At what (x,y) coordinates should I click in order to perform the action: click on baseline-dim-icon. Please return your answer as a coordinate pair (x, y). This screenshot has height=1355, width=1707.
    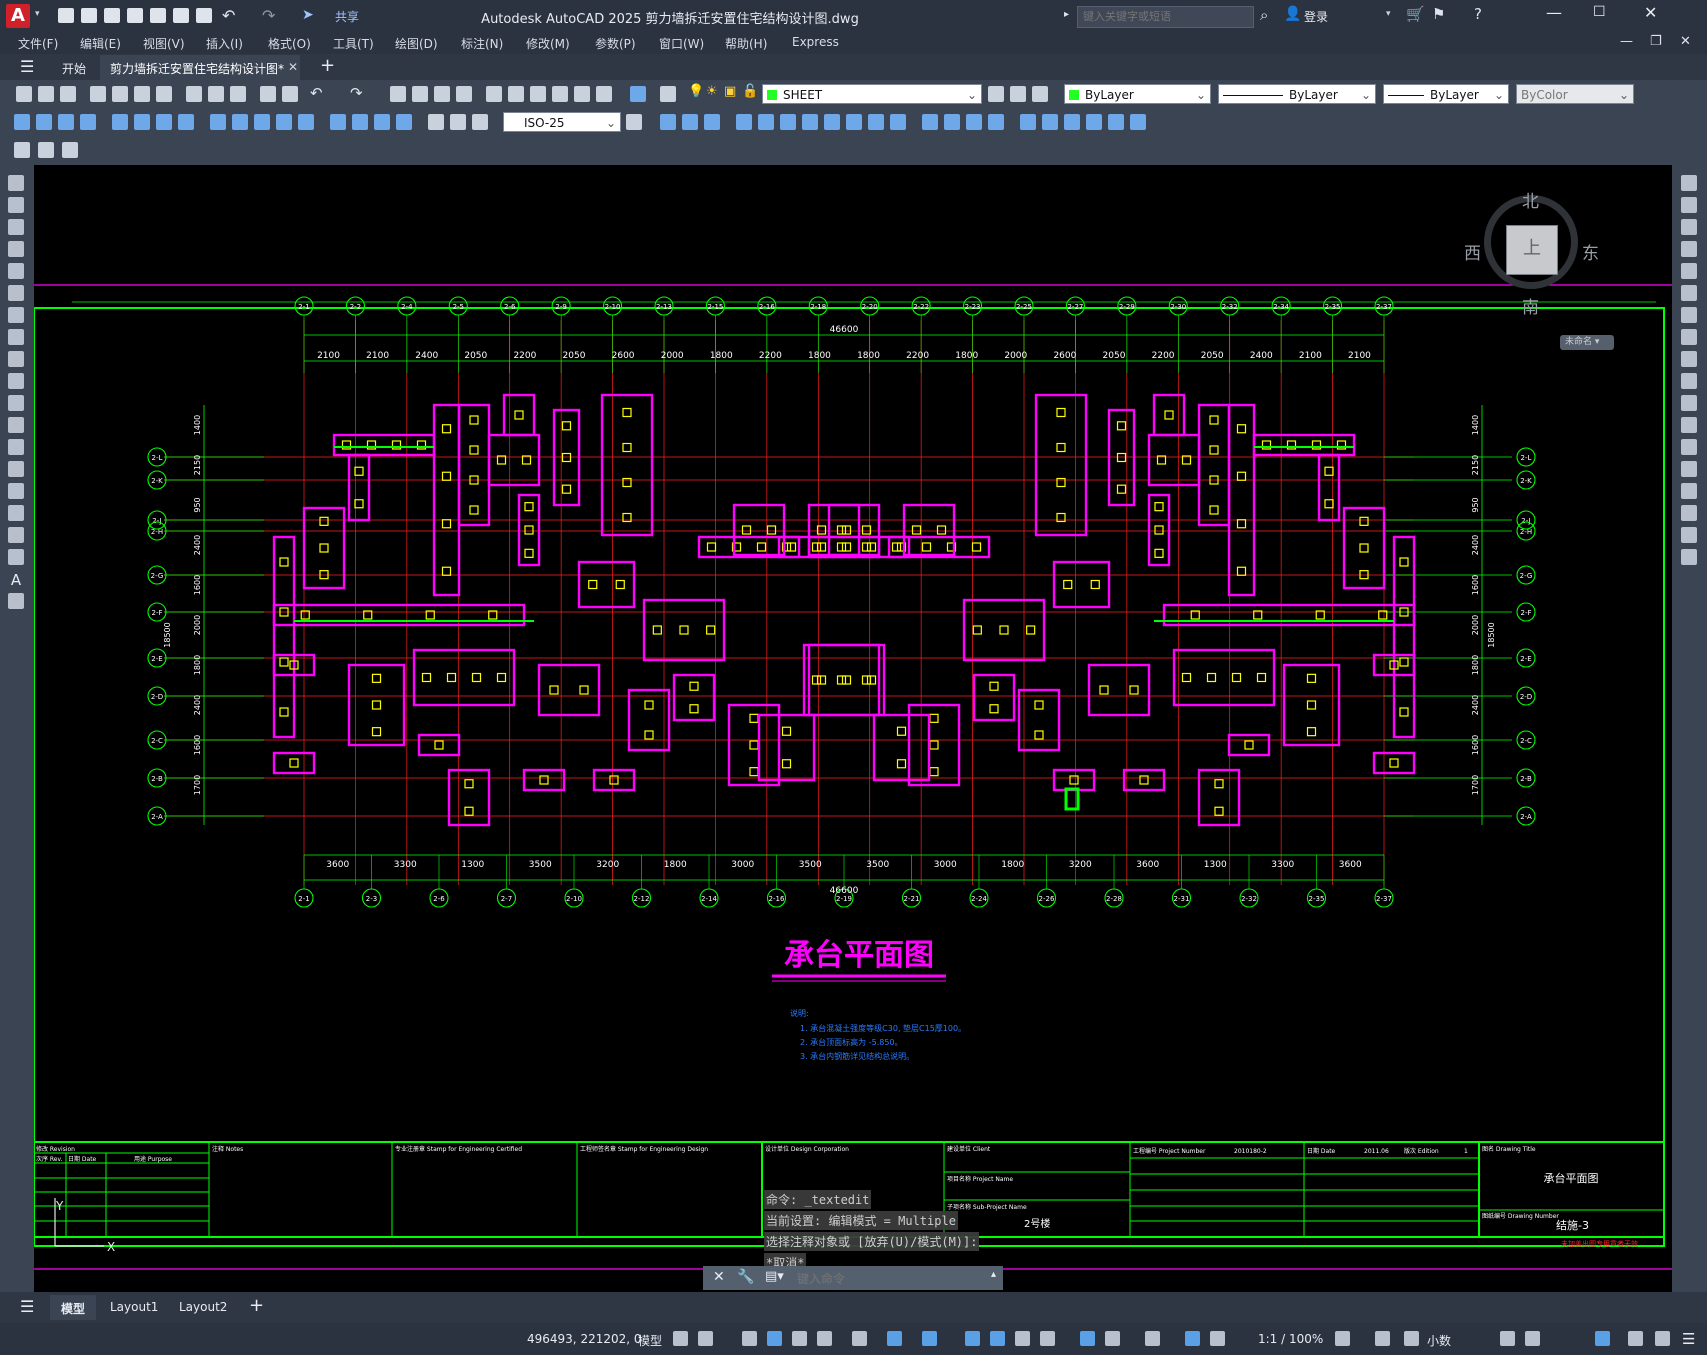
    Looking at the image, I should click on (240, 122).